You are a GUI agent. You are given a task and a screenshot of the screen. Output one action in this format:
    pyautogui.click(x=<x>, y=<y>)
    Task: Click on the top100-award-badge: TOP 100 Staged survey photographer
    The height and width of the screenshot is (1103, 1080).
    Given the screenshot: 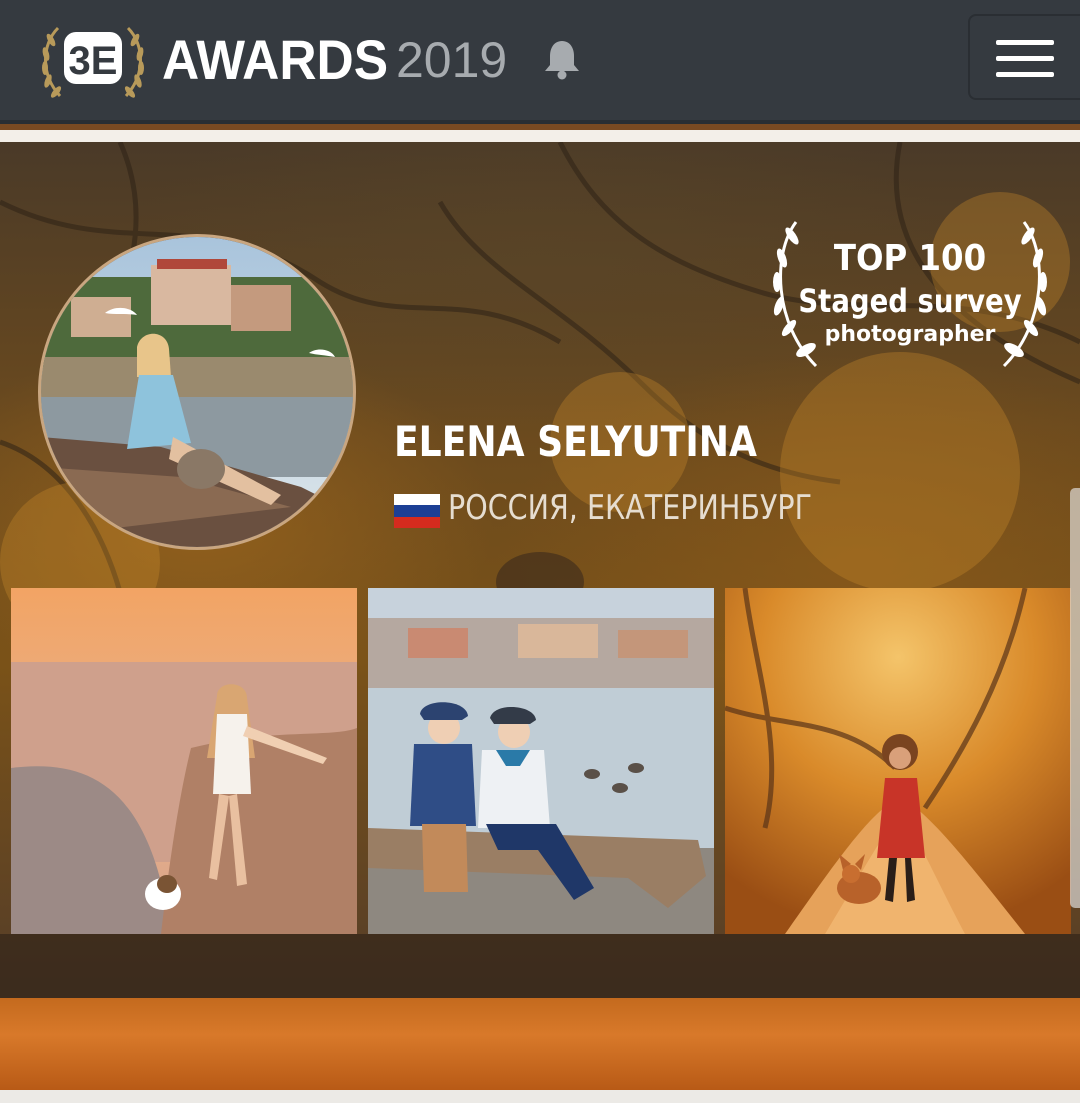 What is the action you would take?
    pyautogui.click(x=910, y=295)
    